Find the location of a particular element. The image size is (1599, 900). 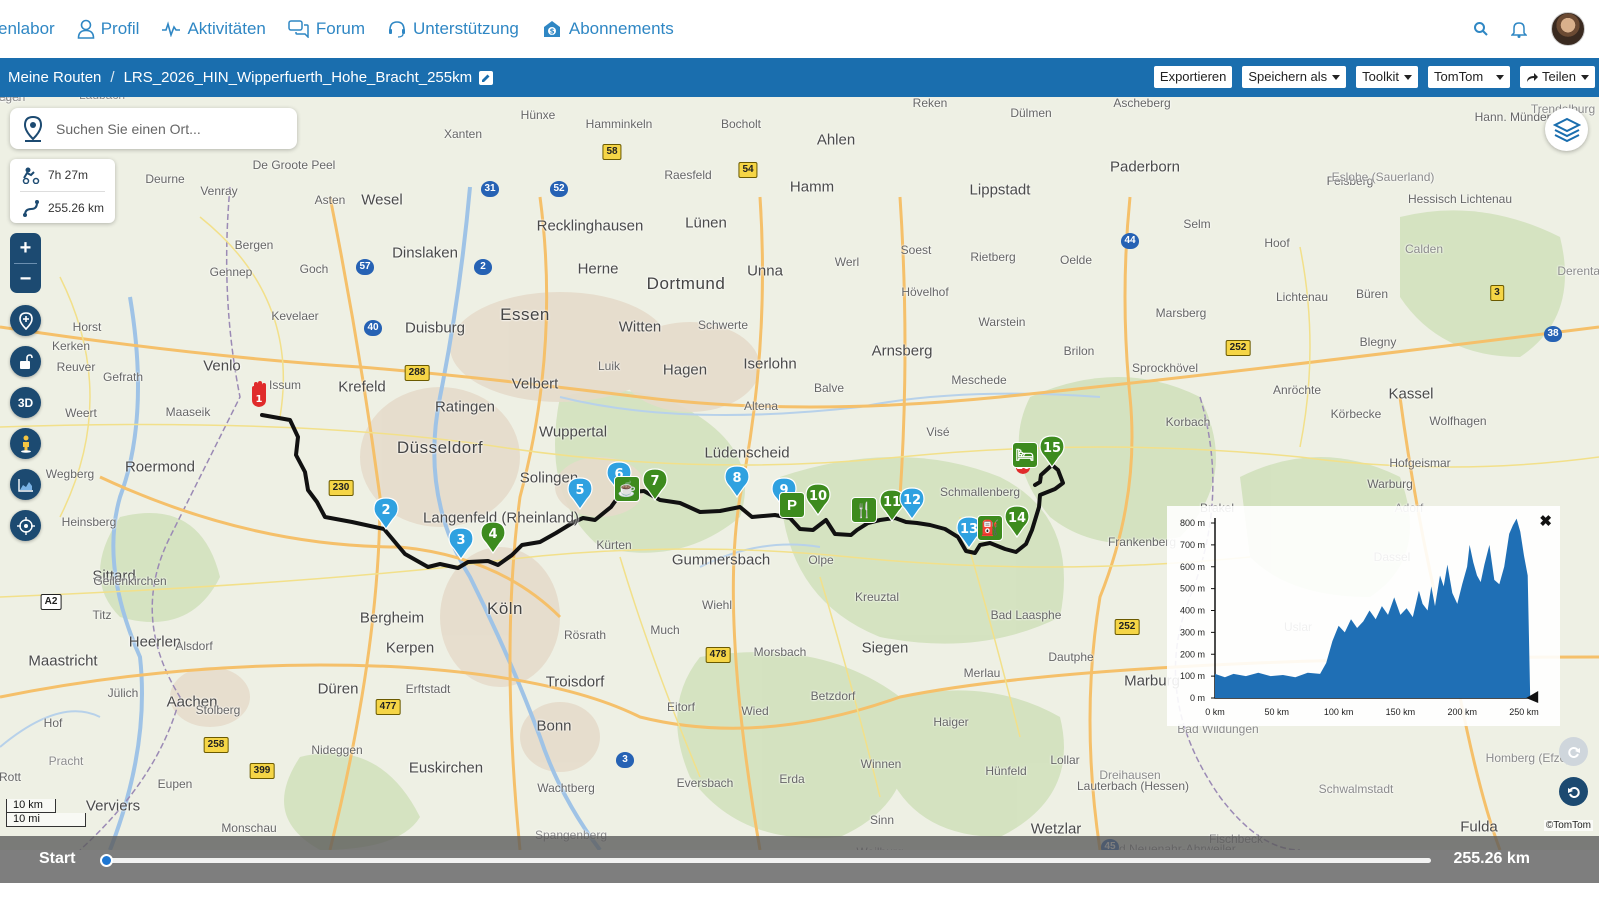

waypoint-marker: 1 is located at coordinates (259, 398).